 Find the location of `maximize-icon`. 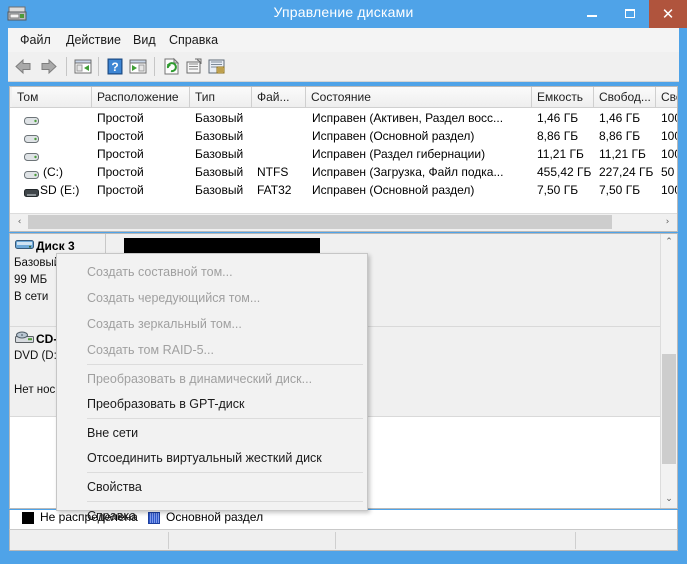

maximize-icon is located at coordinates (630, 13).